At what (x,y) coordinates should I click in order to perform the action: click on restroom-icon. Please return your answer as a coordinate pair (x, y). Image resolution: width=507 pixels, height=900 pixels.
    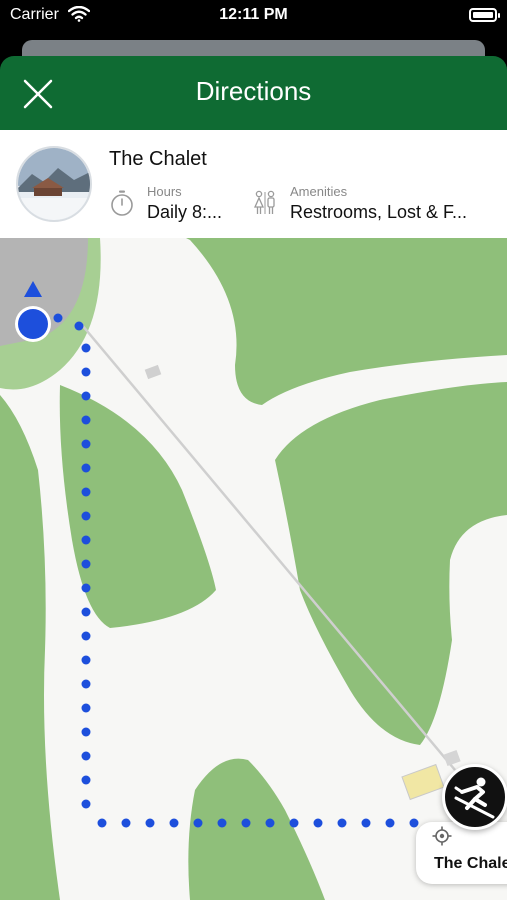
    Looking at the image, I should click on (264, 202).